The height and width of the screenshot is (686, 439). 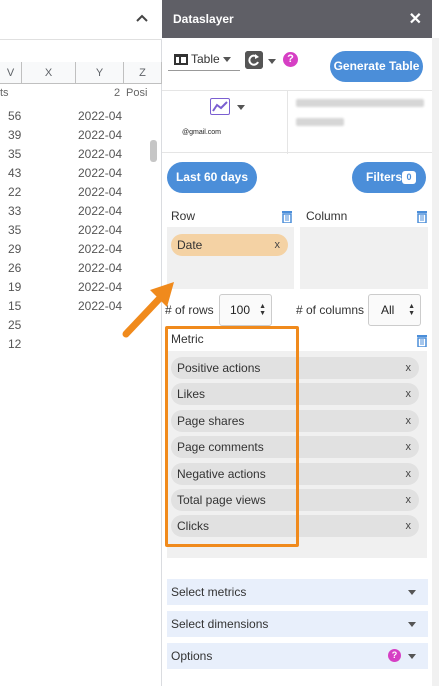 What do you see at coordinates (297, 656) in the screenshot?
I see `options-dropdown: Options ?` at bounding box center [297, 656].